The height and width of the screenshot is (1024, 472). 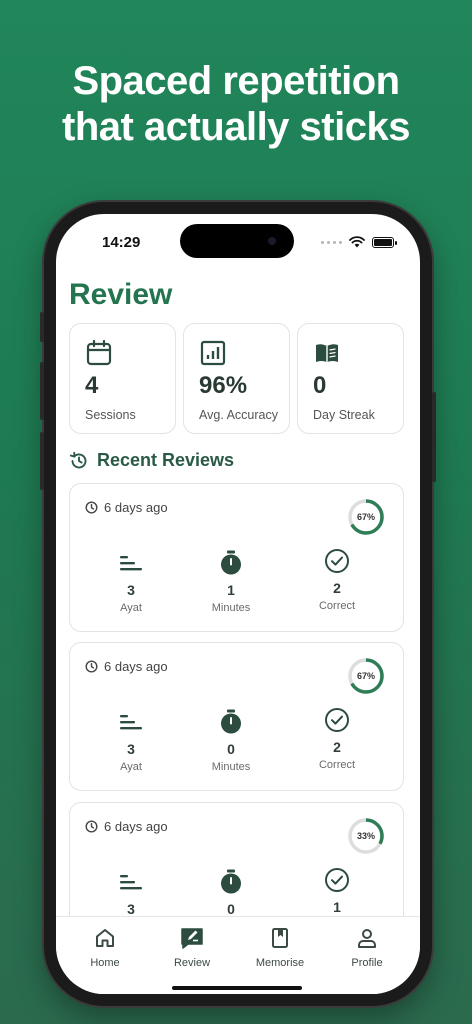 I want to click on tab-label: Home, so click(x=105, y=963).